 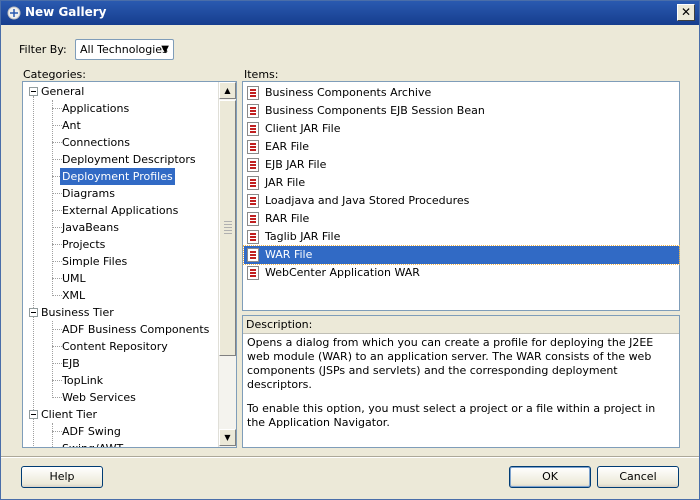 I want to click on filter-by-value: All Technologies, so click(x=124, y=49).